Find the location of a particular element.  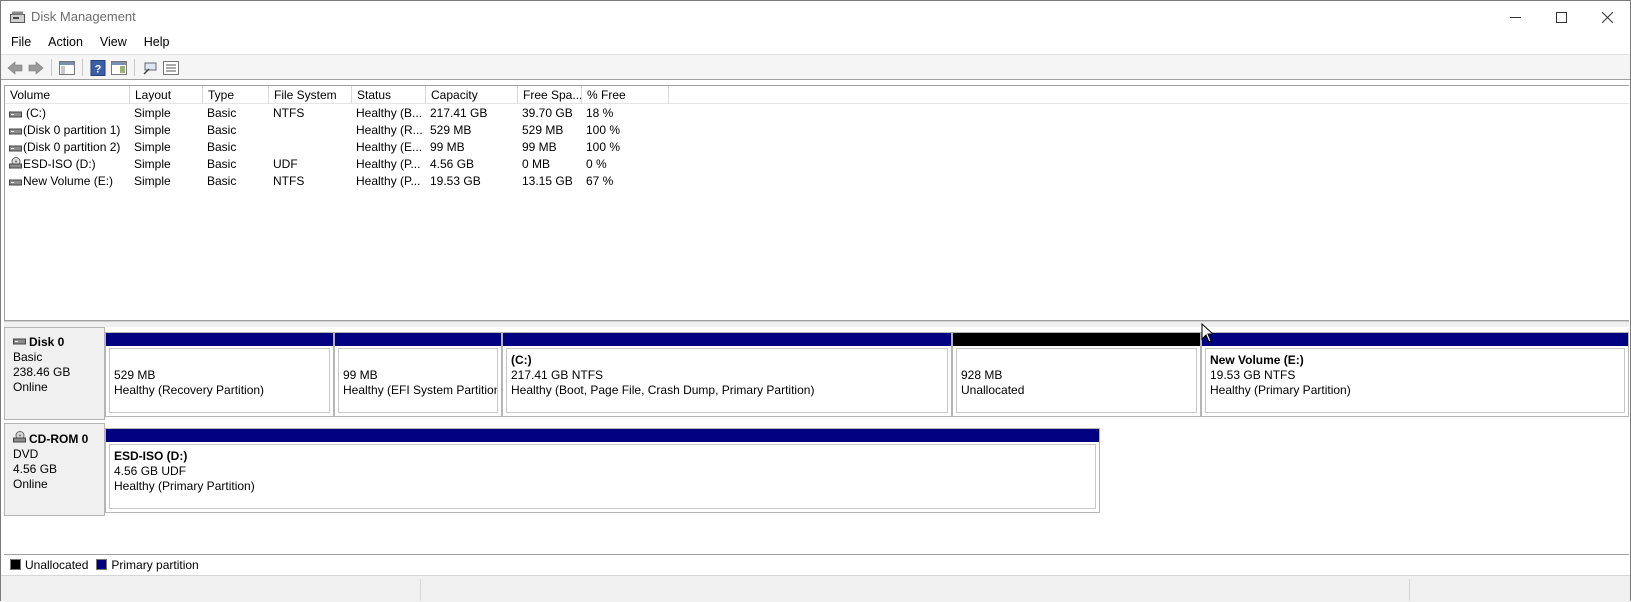

cell-capacity: 4.56 GB is located at coordinates (452, 164).